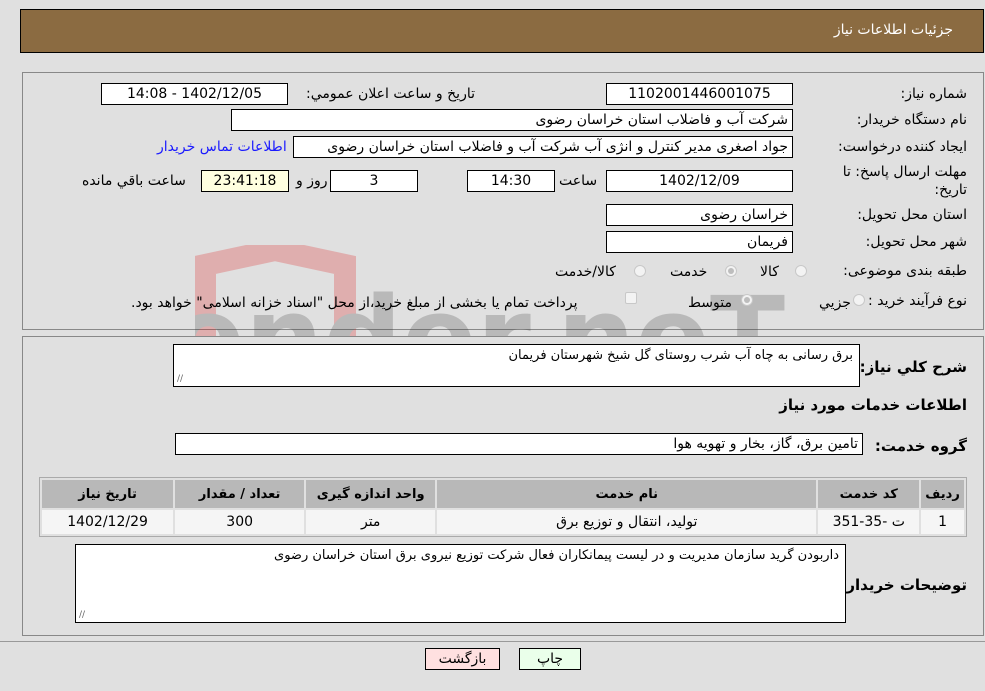  I want to click on remaining-time-label: ساعت باقي مانده, so click(134, 181).